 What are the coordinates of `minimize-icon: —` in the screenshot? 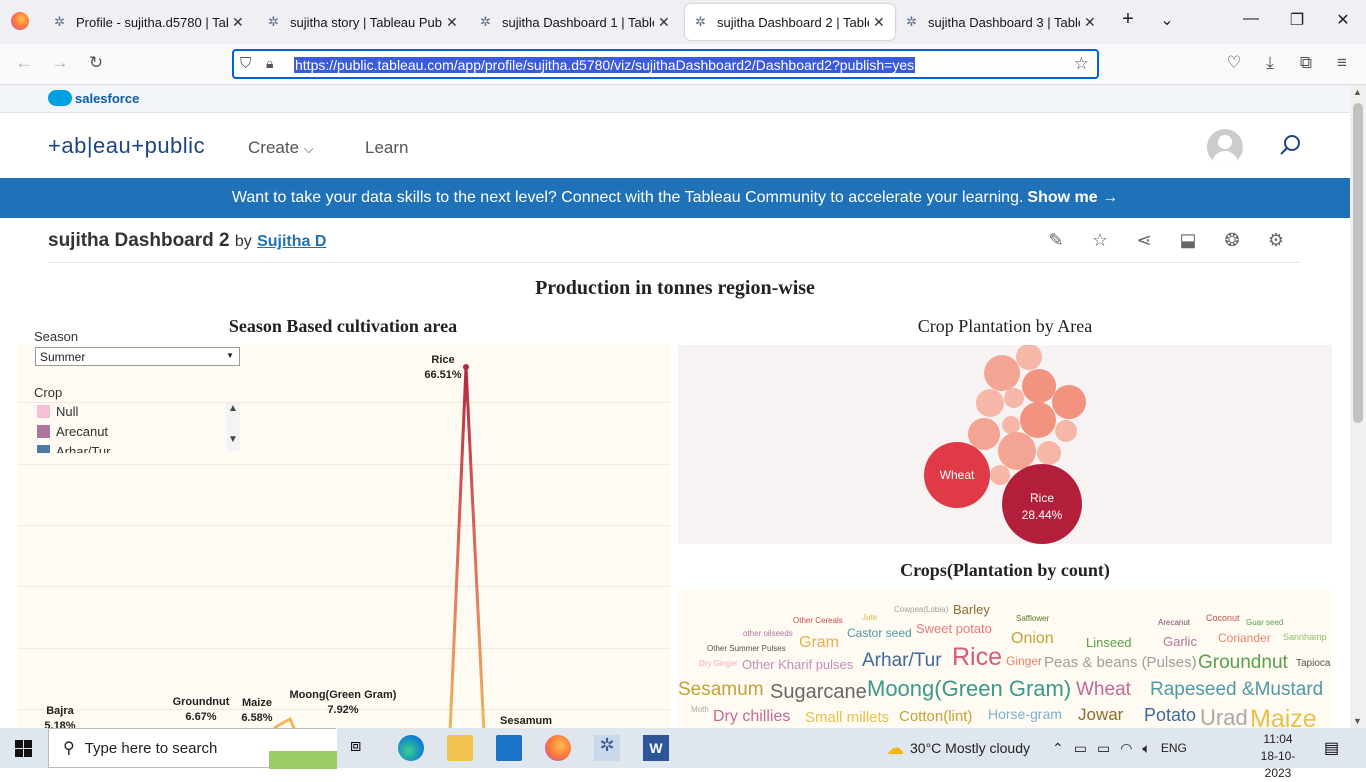 It's located at (1251, 19).